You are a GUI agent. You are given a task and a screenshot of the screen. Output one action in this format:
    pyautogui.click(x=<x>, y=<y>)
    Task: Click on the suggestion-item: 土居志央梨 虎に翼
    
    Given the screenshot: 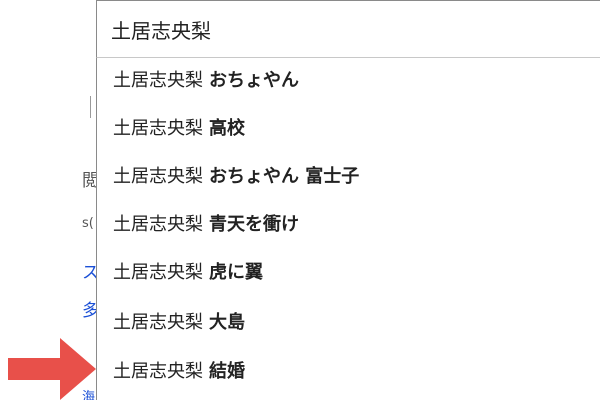 What is the action you would take?
    pyautogui.click(x=348, y=273)
    